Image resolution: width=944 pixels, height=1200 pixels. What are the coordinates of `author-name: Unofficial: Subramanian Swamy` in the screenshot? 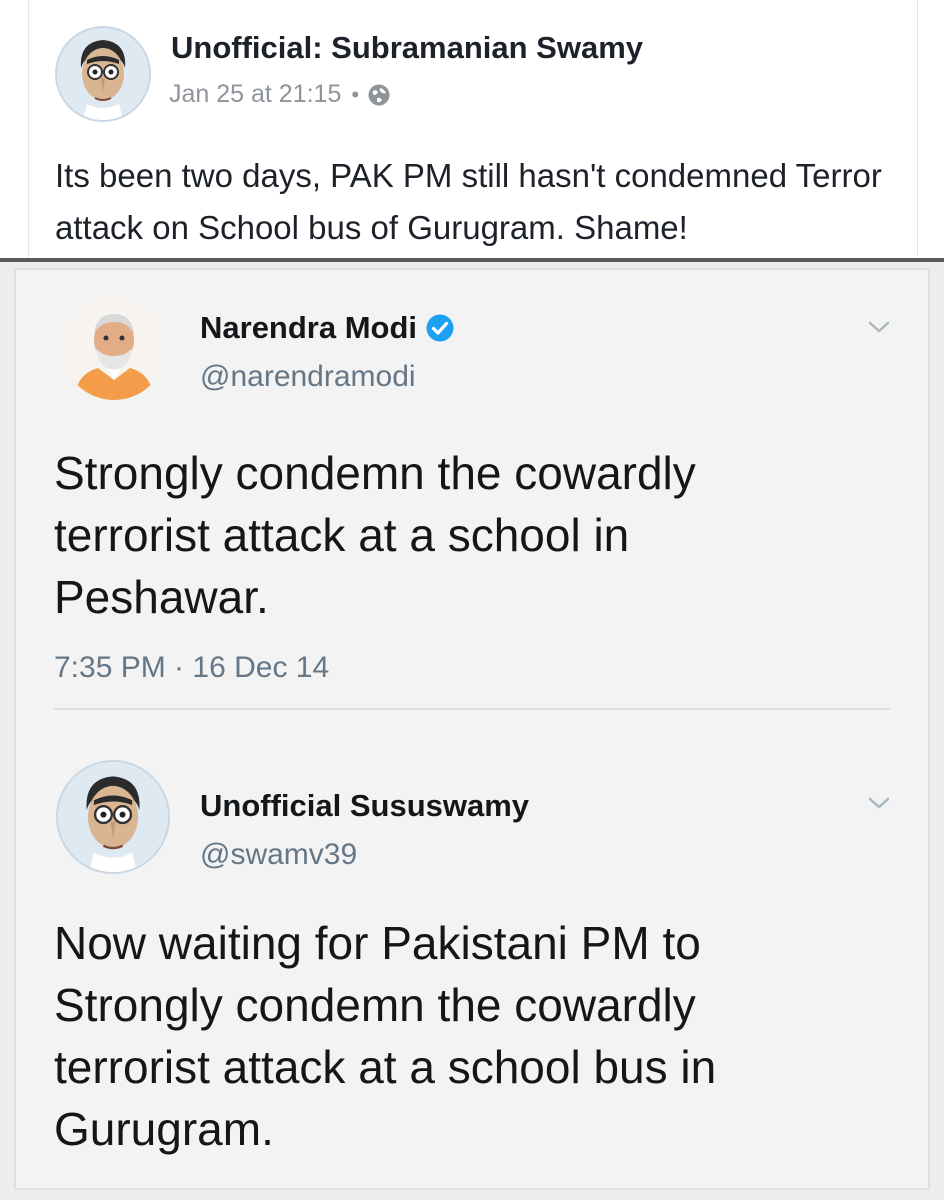 It's located at (407, 48).